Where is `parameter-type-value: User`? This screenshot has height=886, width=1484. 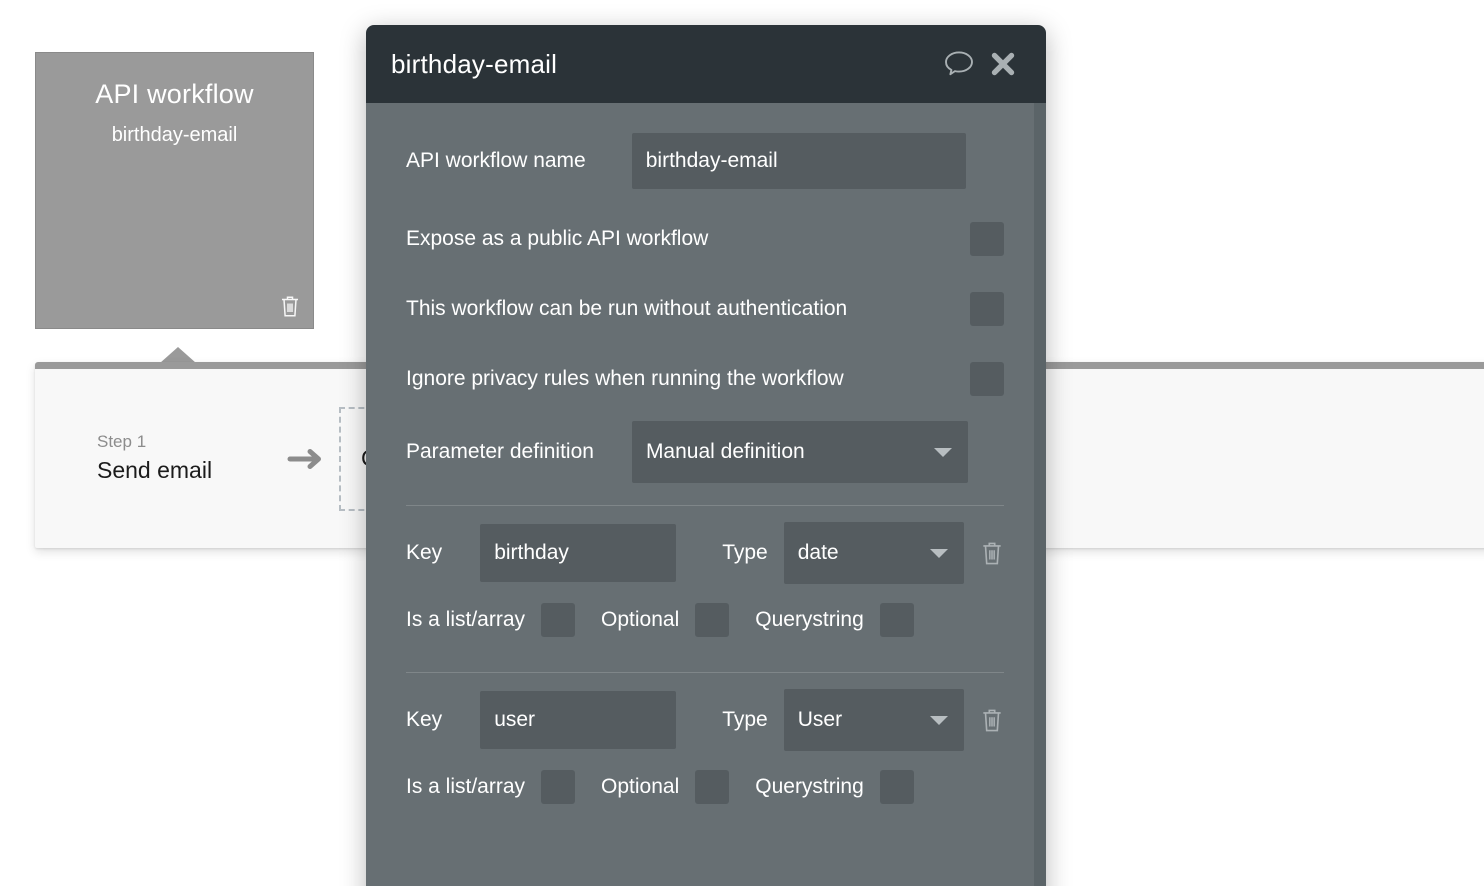
parameter-type-value: User is located at coordinates (820, 719).